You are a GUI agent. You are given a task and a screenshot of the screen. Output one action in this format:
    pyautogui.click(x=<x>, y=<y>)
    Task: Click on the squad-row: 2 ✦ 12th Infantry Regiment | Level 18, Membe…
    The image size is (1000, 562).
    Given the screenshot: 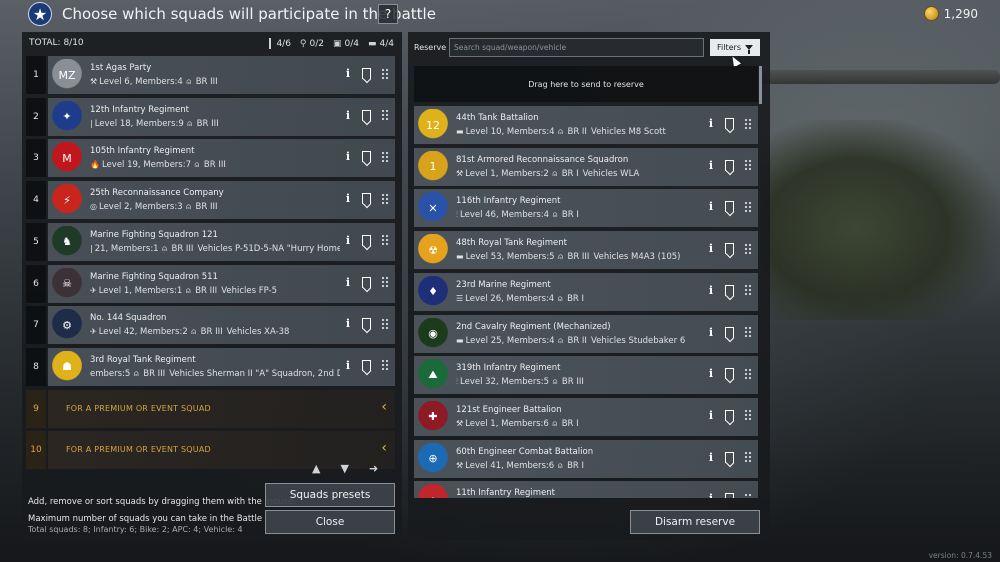 What is the action you would take?
    pyautogui.click(x=210, y=116)
    